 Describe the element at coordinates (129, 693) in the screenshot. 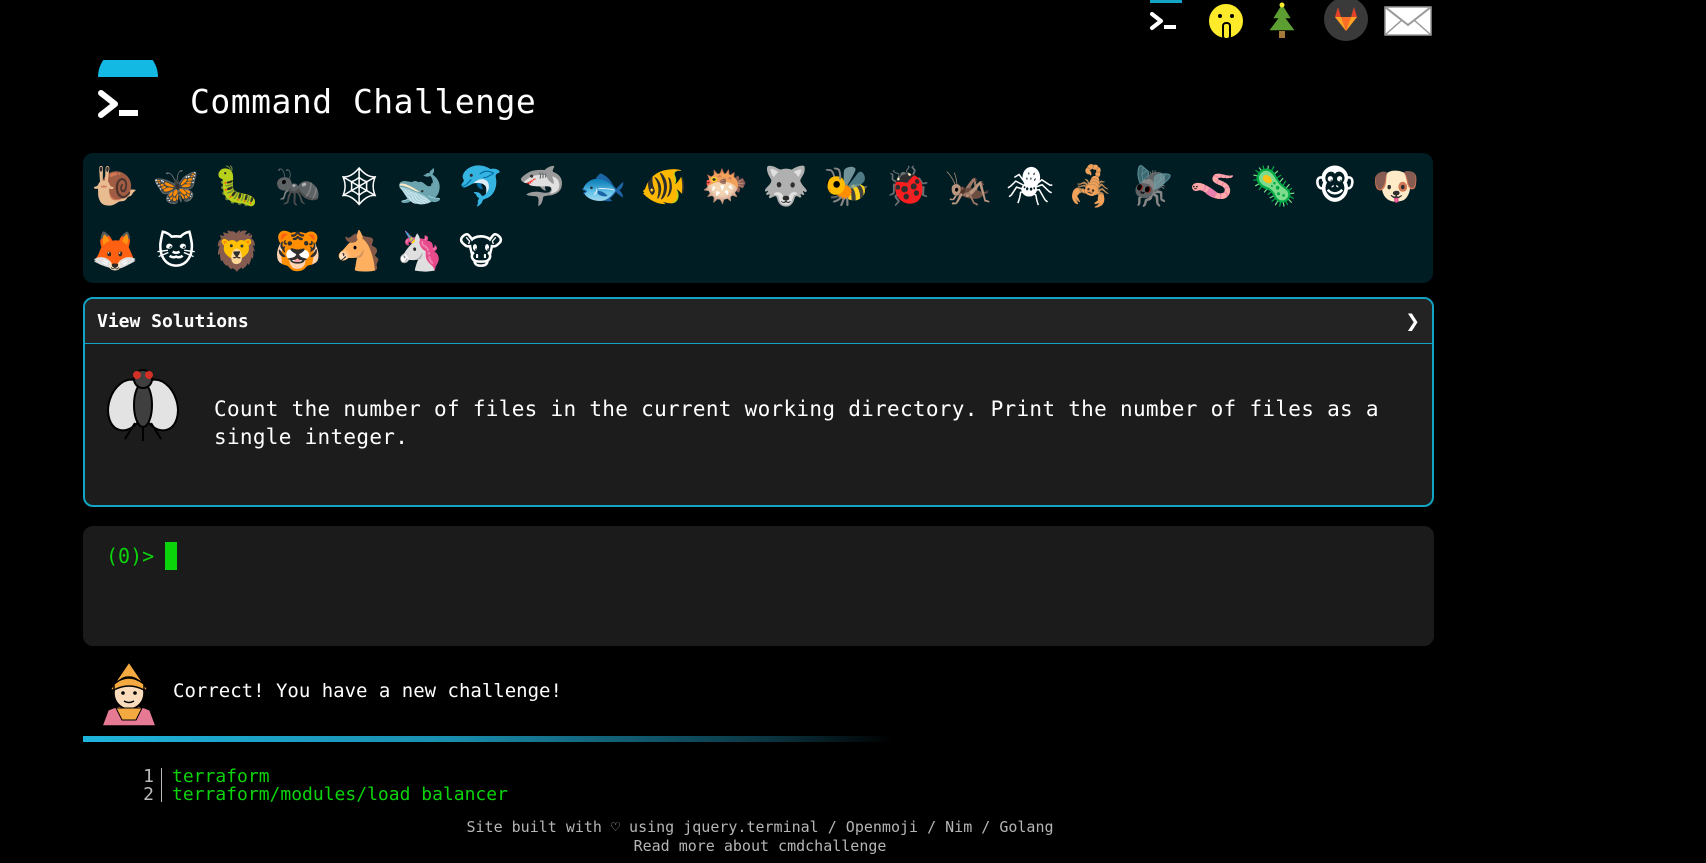

I see `elf-icon` at that location.